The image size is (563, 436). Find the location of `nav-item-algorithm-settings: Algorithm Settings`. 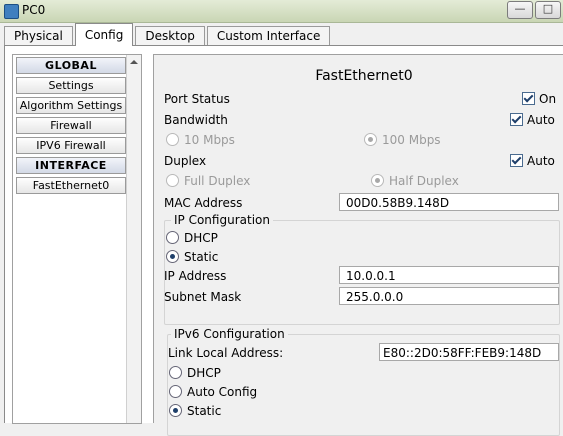

nav-item-algorithm-settings: Algorithm Settings is located at coordinates (71, 105).